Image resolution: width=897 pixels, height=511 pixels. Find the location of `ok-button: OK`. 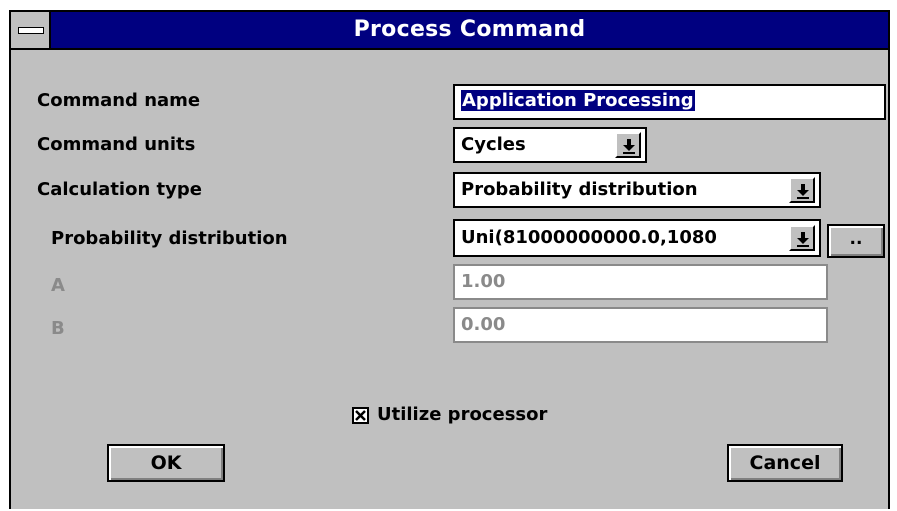

ok-button: OK is located at coordinates (166, 463).